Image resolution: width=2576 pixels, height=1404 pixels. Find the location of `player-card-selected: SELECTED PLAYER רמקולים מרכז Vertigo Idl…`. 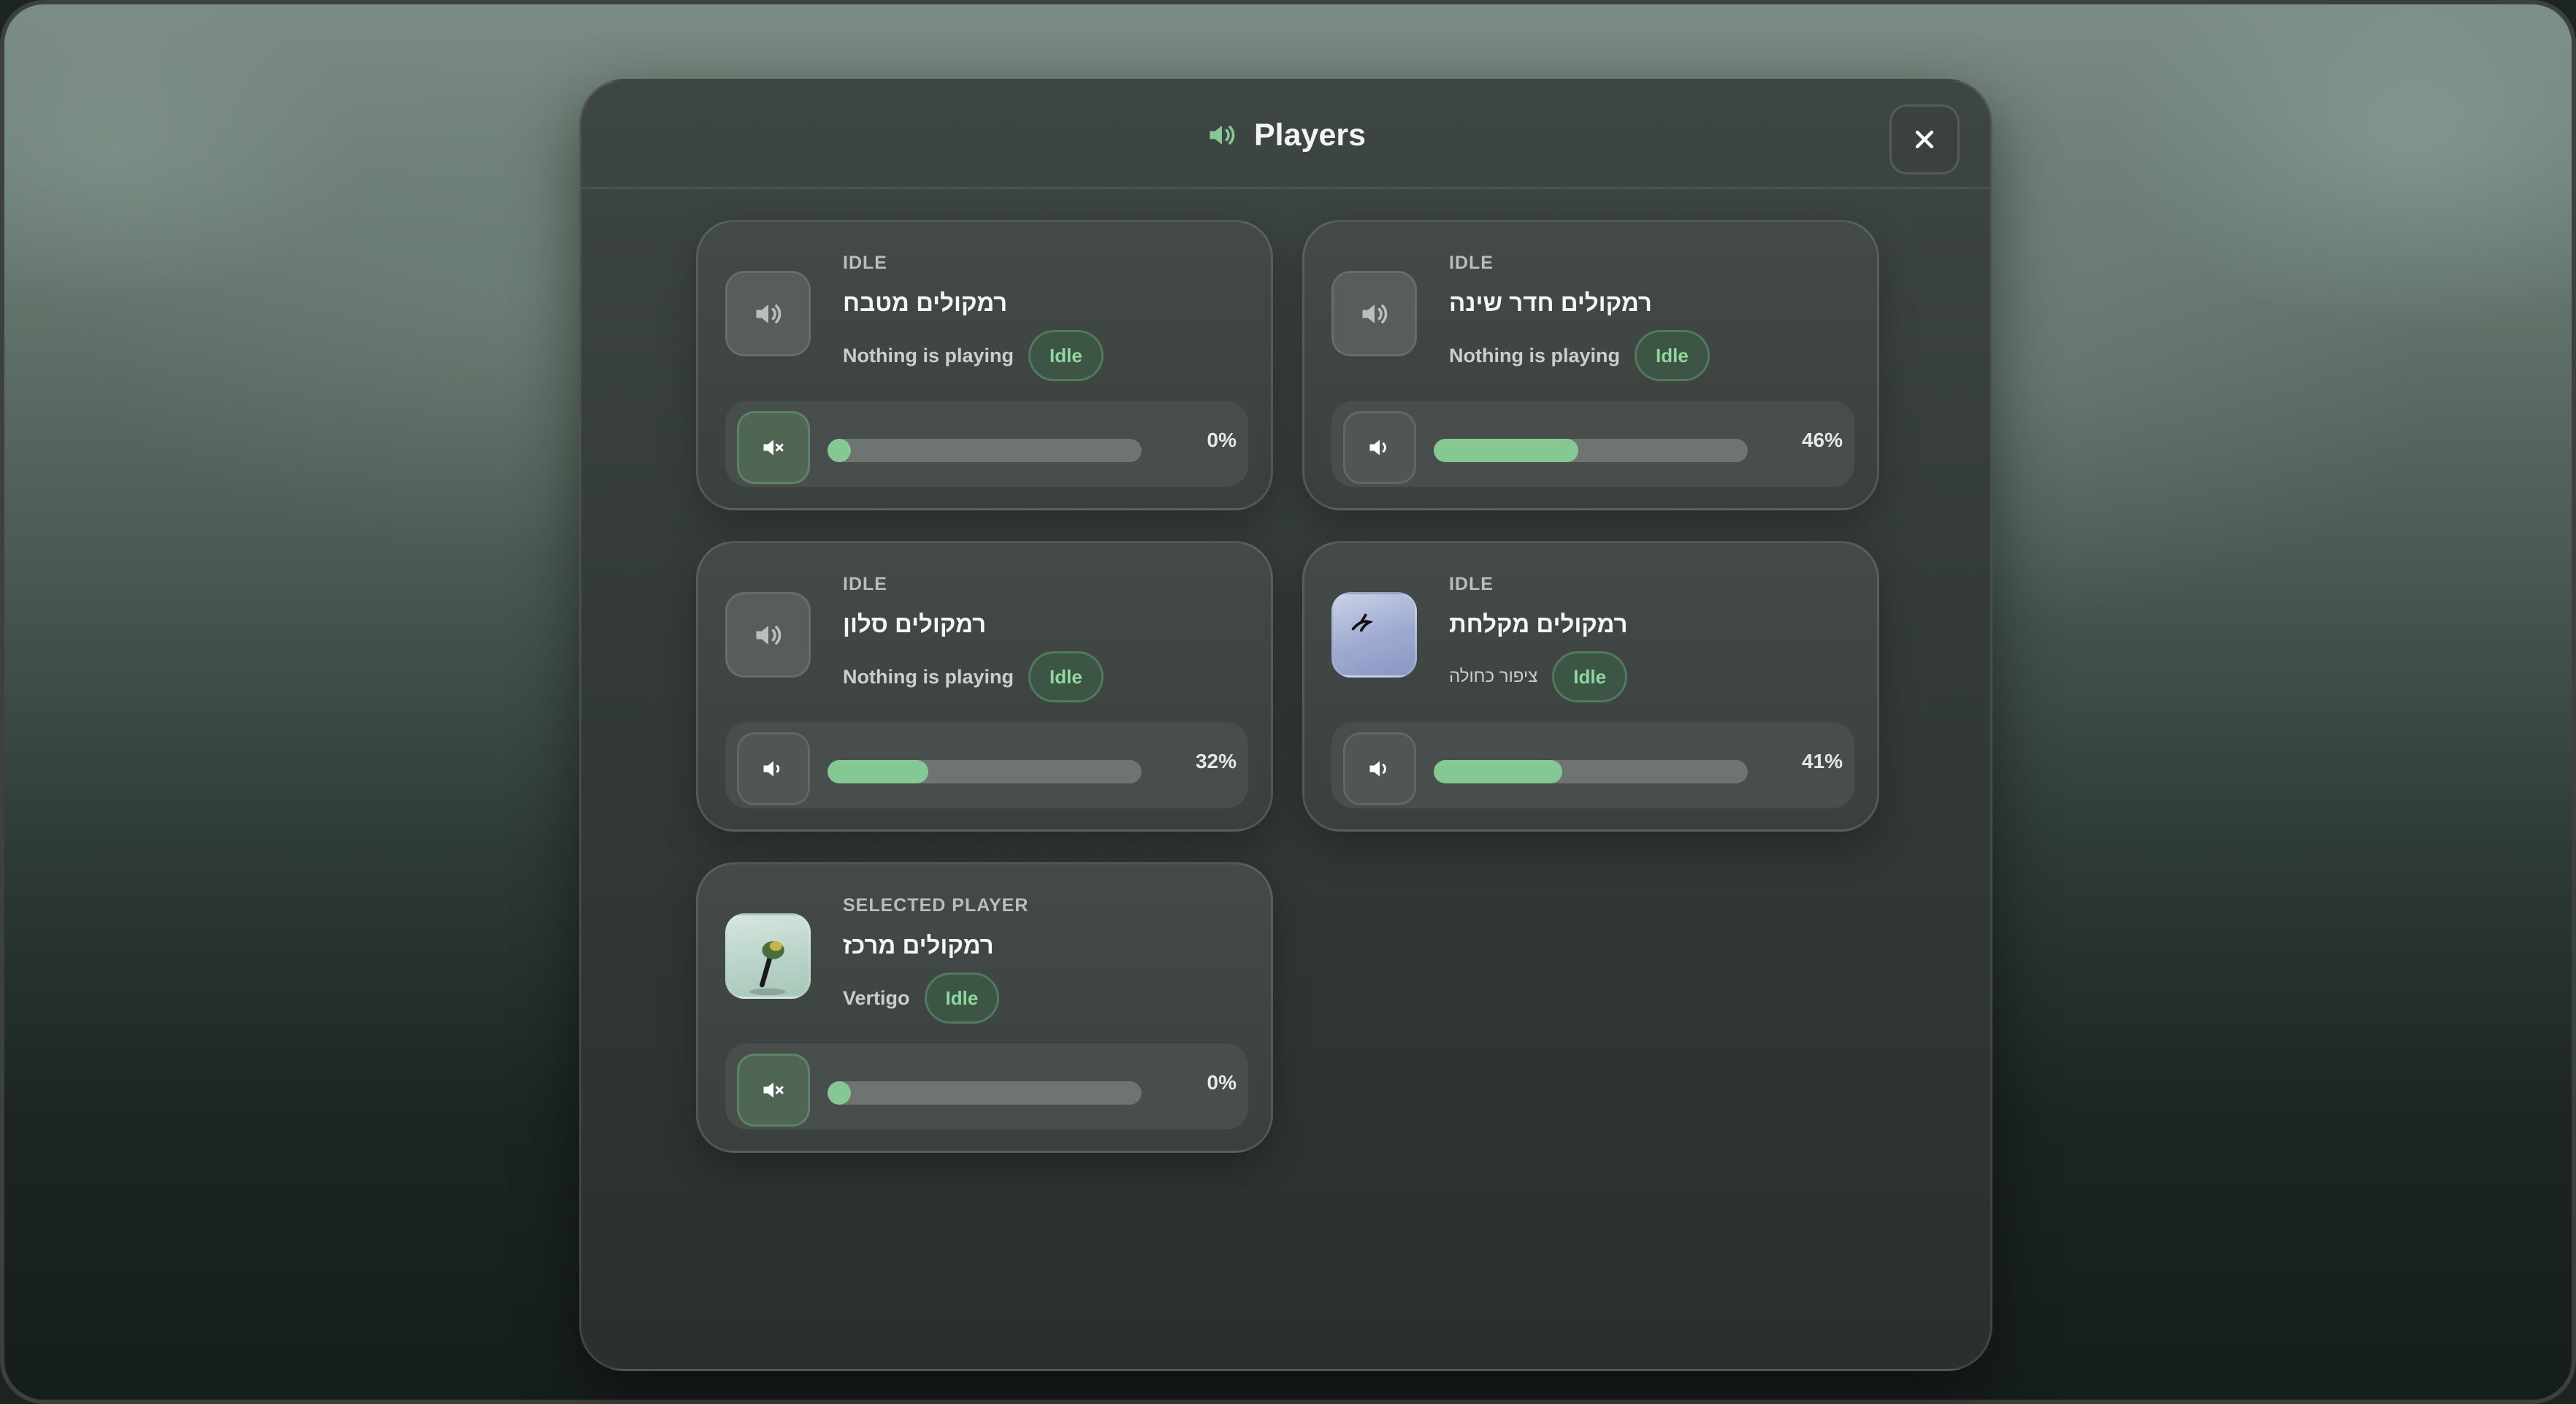

player-card-selected: SELECTED PLAYER רמקולים מרכז Vertigo Idl… is located at coordinates (984, 1008).